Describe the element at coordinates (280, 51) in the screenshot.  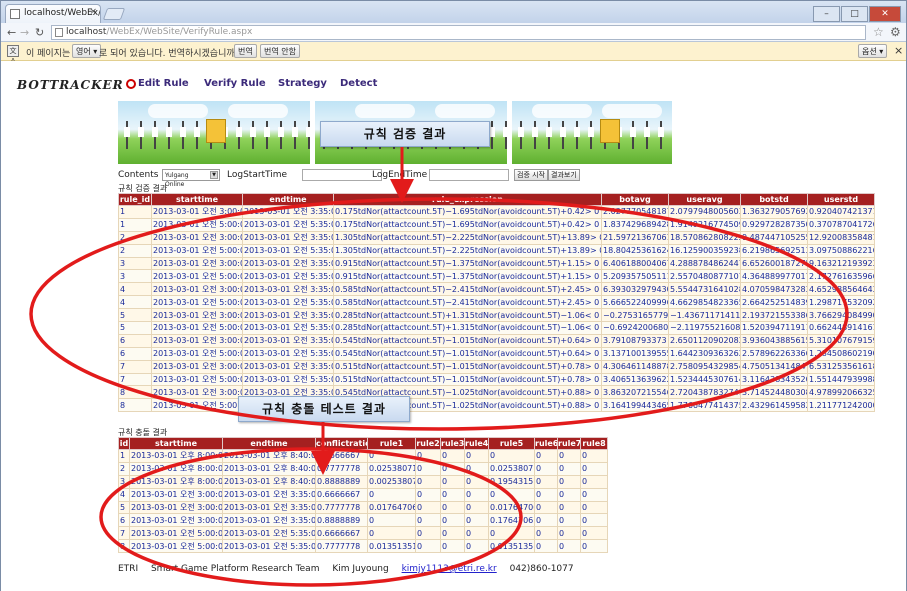
I see `no-translate-button: 번역 안함` at that location.